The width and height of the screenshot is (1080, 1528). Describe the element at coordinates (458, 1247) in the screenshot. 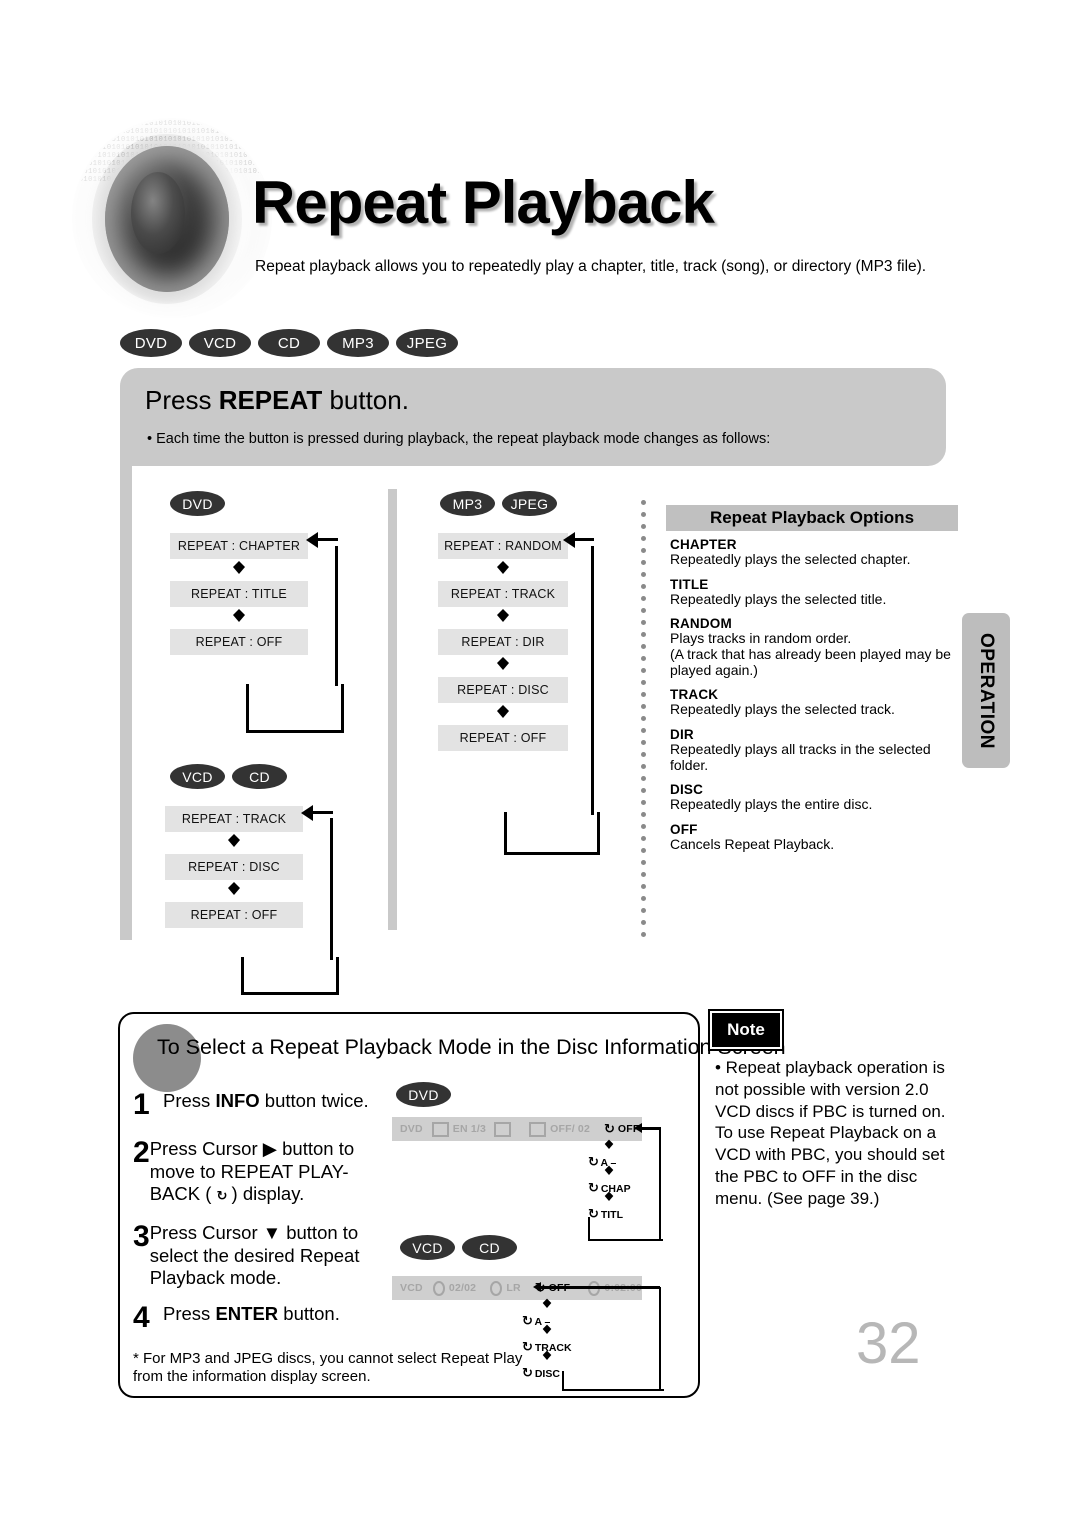

I see `vcd-display-badges: VCD CD` at that location.